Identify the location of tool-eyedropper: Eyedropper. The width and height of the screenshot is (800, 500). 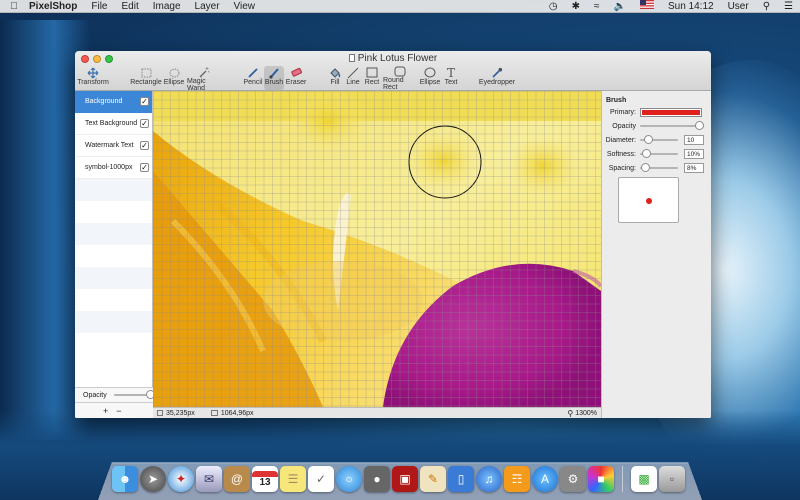
(497, 78).